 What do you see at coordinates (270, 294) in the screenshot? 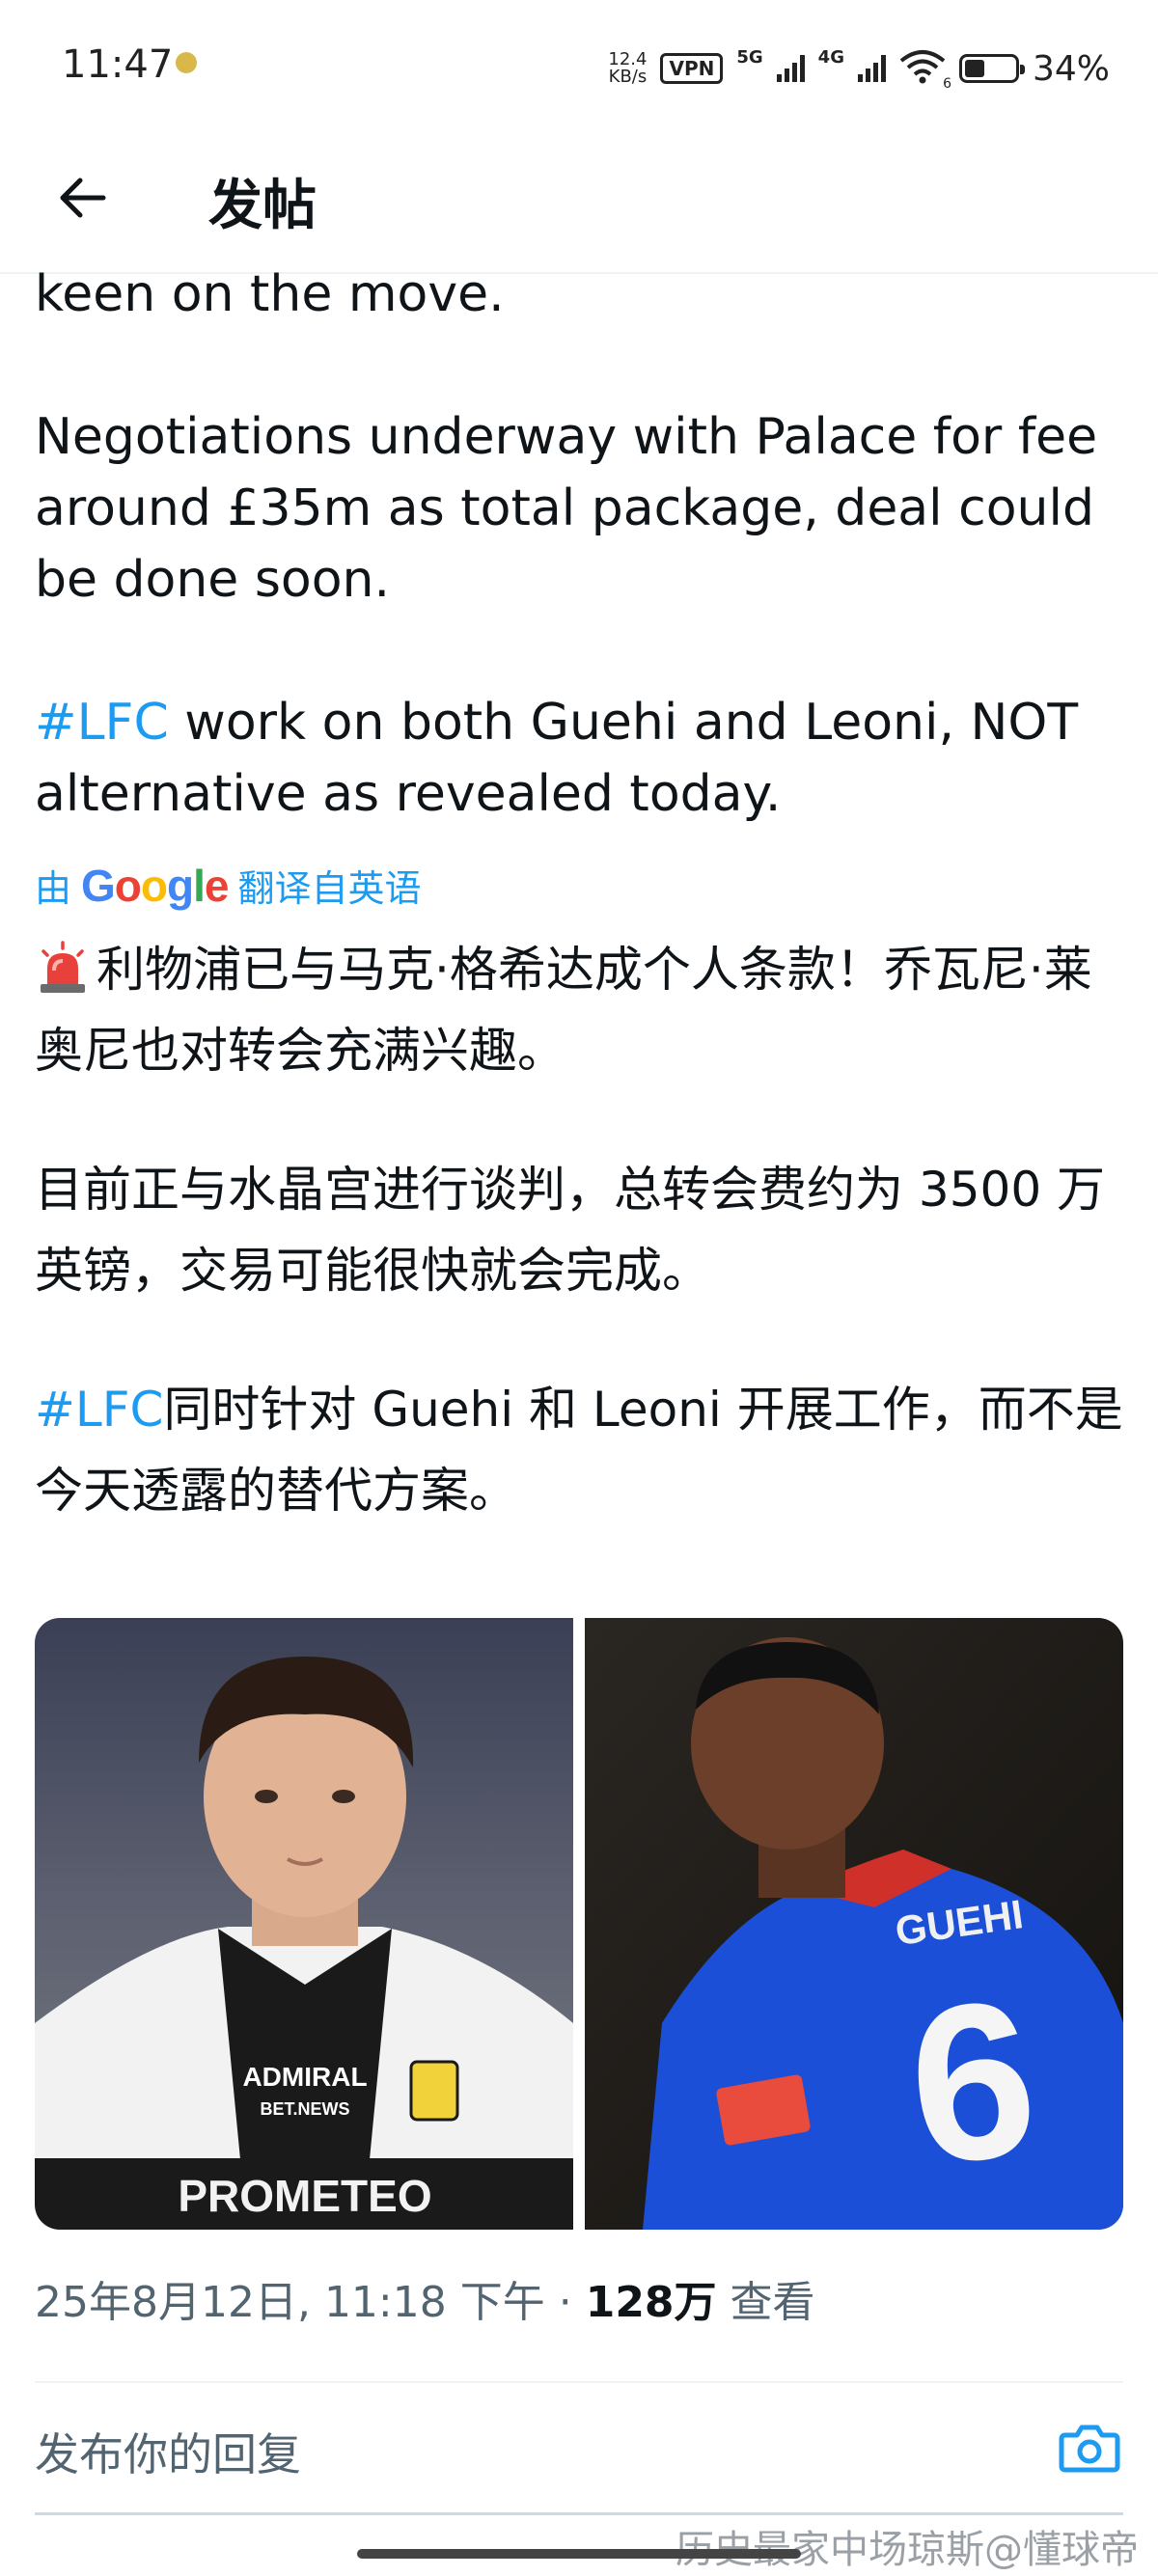
I see `post-text-partial: keen on the move.` at bounding box center [270, 294].